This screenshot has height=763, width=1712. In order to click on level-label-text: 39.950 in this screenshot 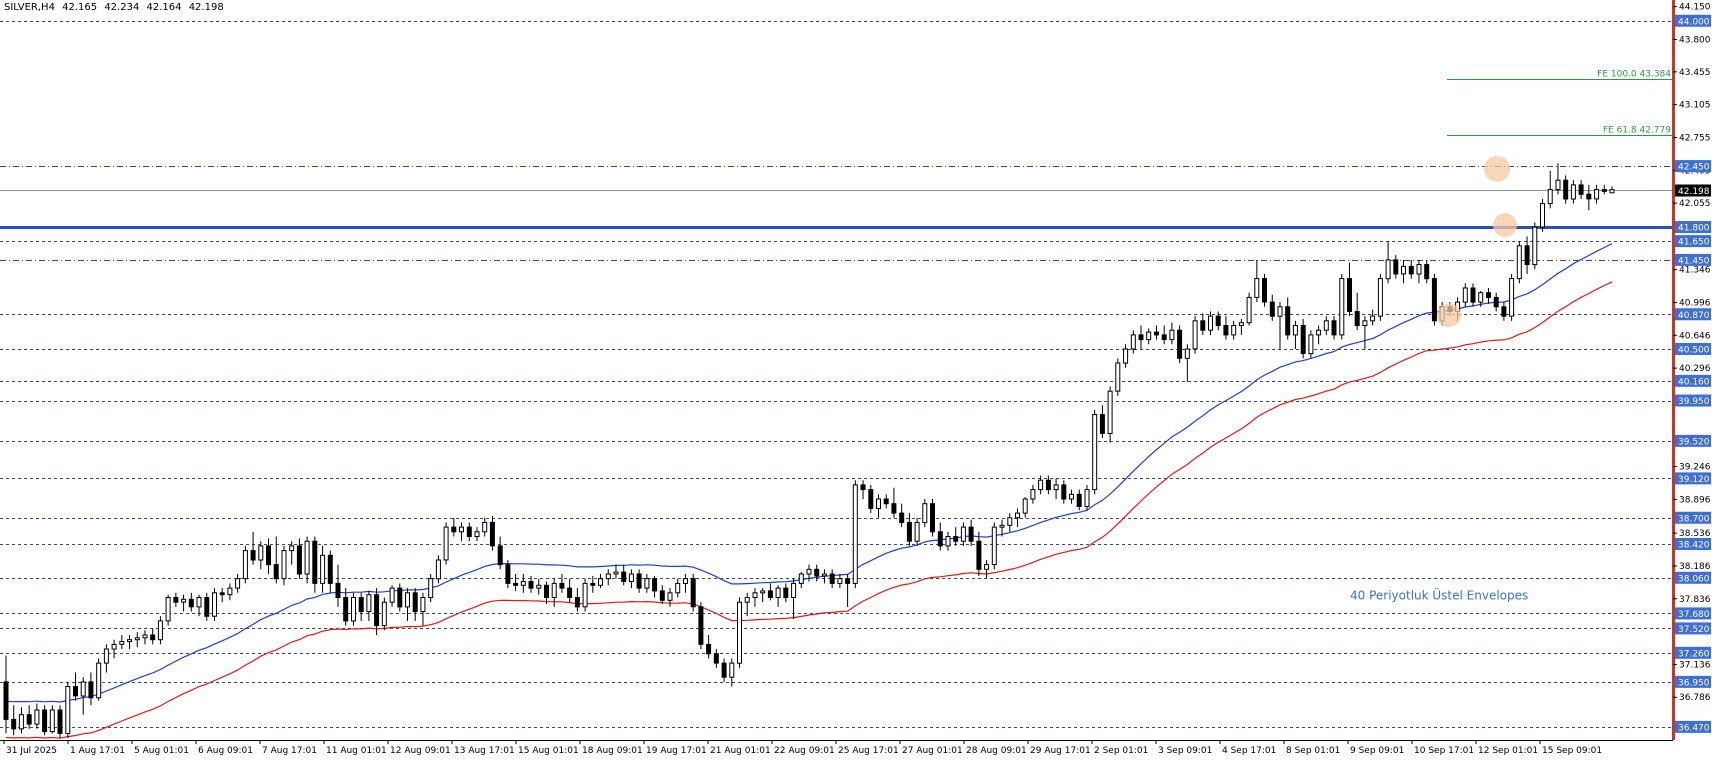, I will do `click(1694, 402)`.